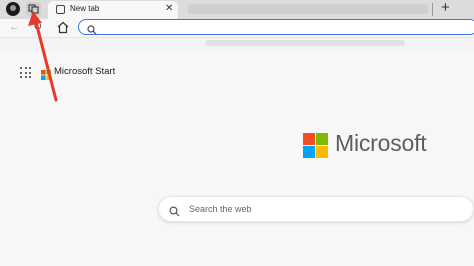 The height and width of the screenshot is (266, 474). I want to click on microsoft-wordmark: Microsoft, so click(381, 143).